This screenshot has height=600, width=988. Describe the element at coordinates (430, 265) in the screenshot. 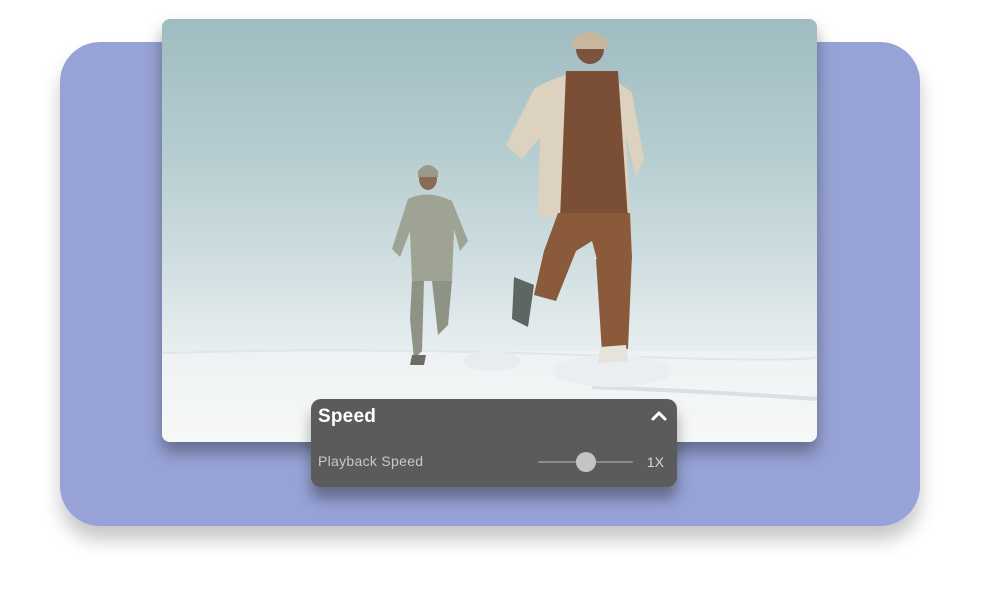

I see `runner-background` at that location.